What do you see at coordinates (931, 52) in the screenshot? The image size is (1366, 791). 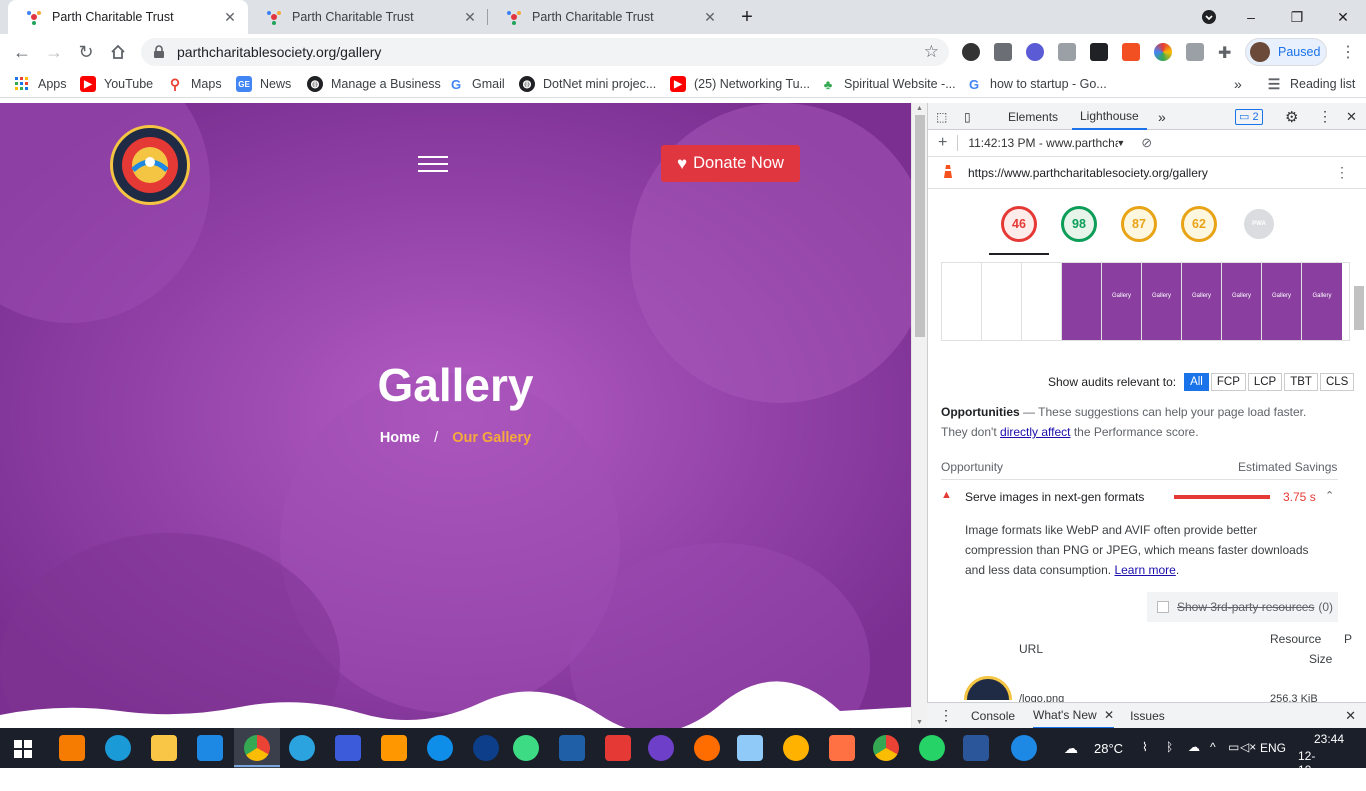 I see `bookmark-star-icon: ☆` at bounding box center [931, 52].